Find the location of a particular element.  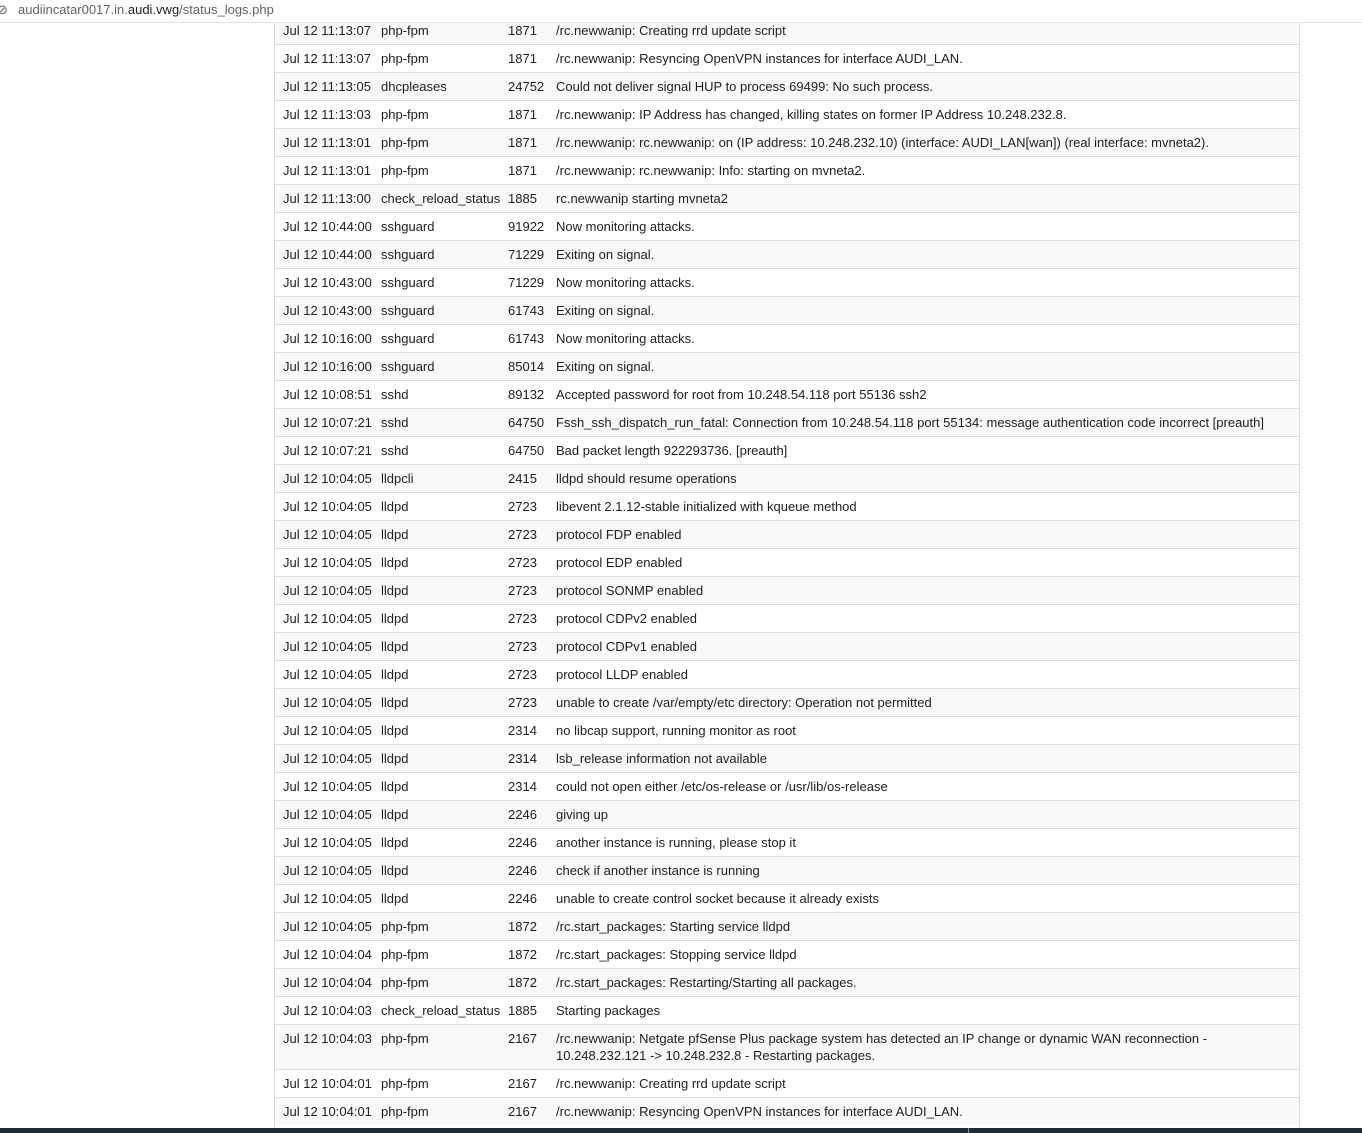

log-pid-cell: 64750 is located at coordinates (524, 422).